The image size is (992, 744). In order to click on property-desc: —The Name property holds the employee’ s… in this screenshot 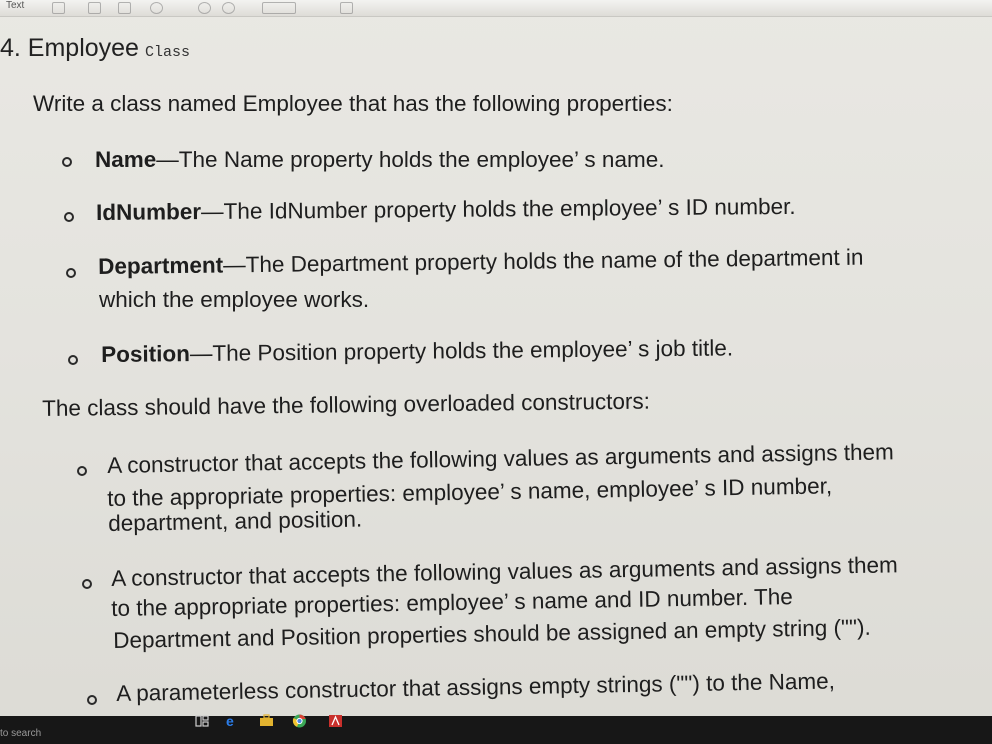, I will do `click(410, 159)`.